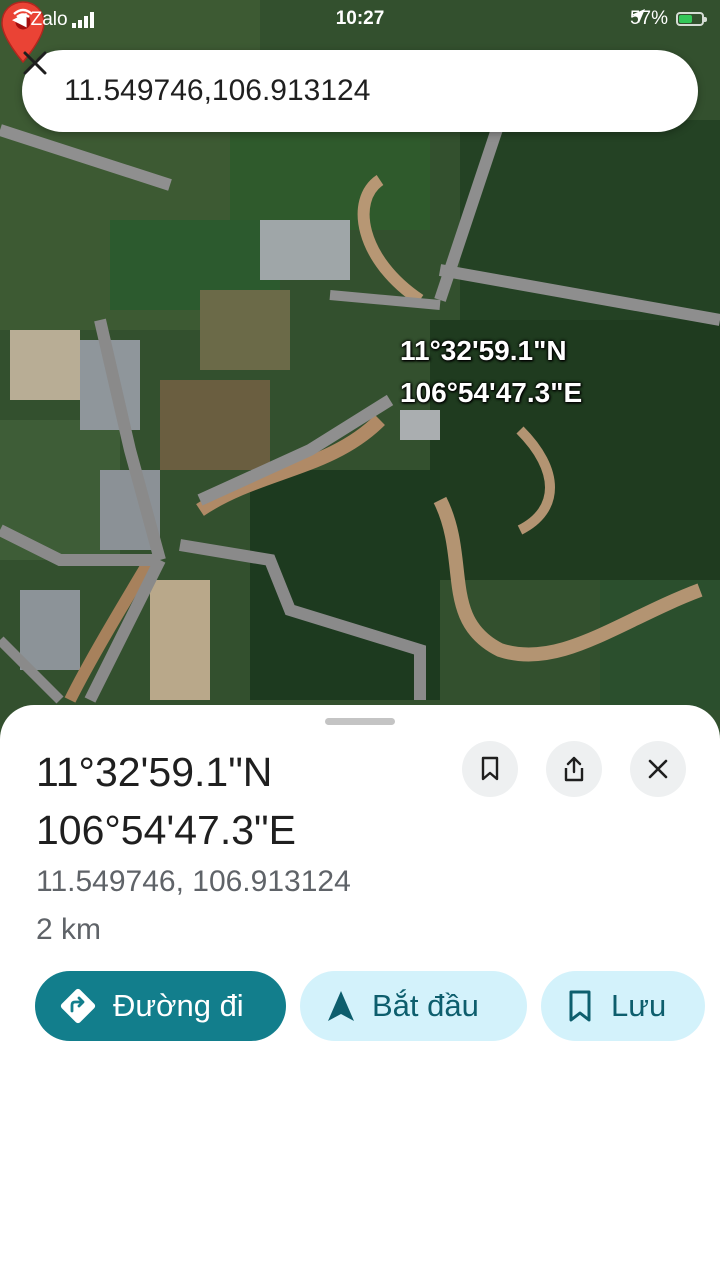 This screenshot has height=1280, width=720. I want to click on search-bar: 11.549746,106.913124, so click(360, 91).